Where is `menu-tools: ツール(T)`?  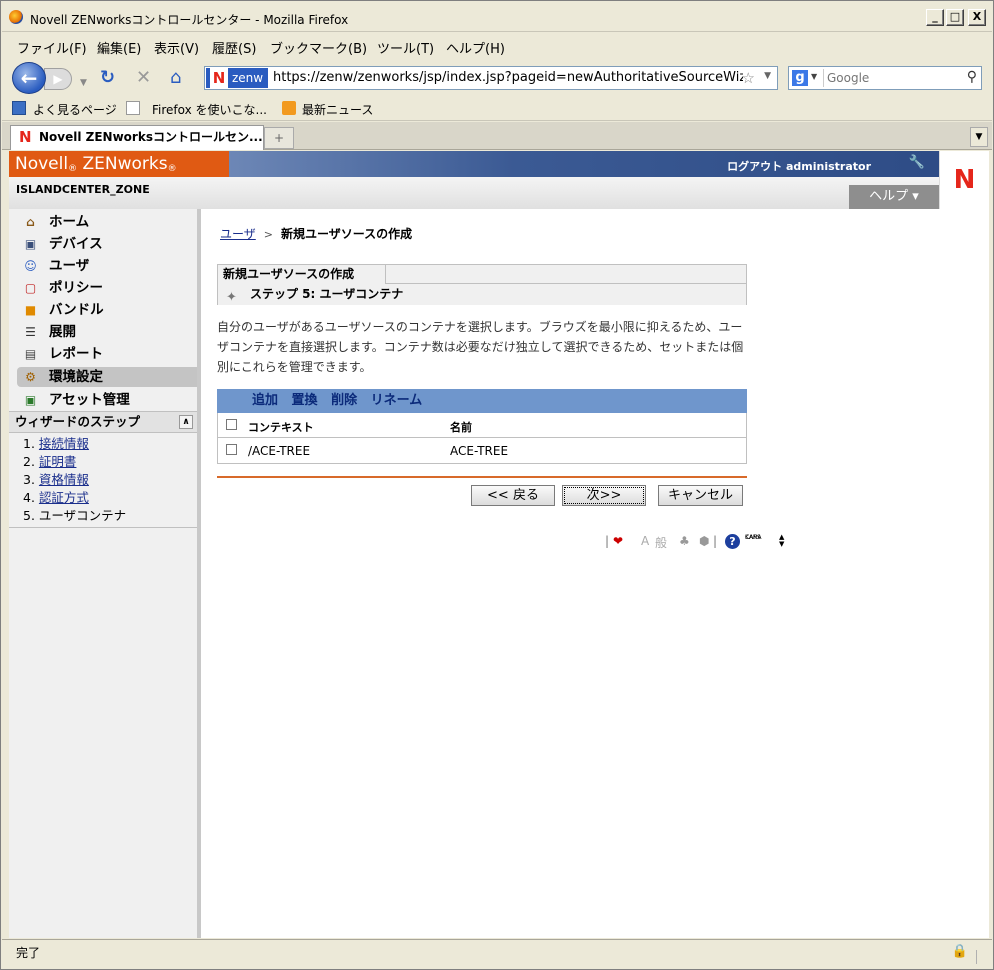
menu-tools: ツール(T) is located at coordinates (405, 47).